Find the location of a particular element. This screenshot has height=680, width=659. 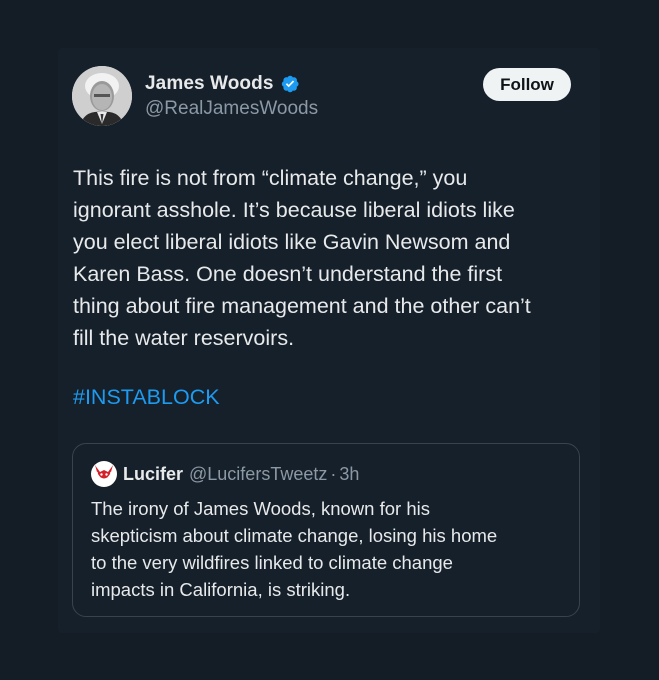

follow-button: Follow is located at coordinates (527, 84).